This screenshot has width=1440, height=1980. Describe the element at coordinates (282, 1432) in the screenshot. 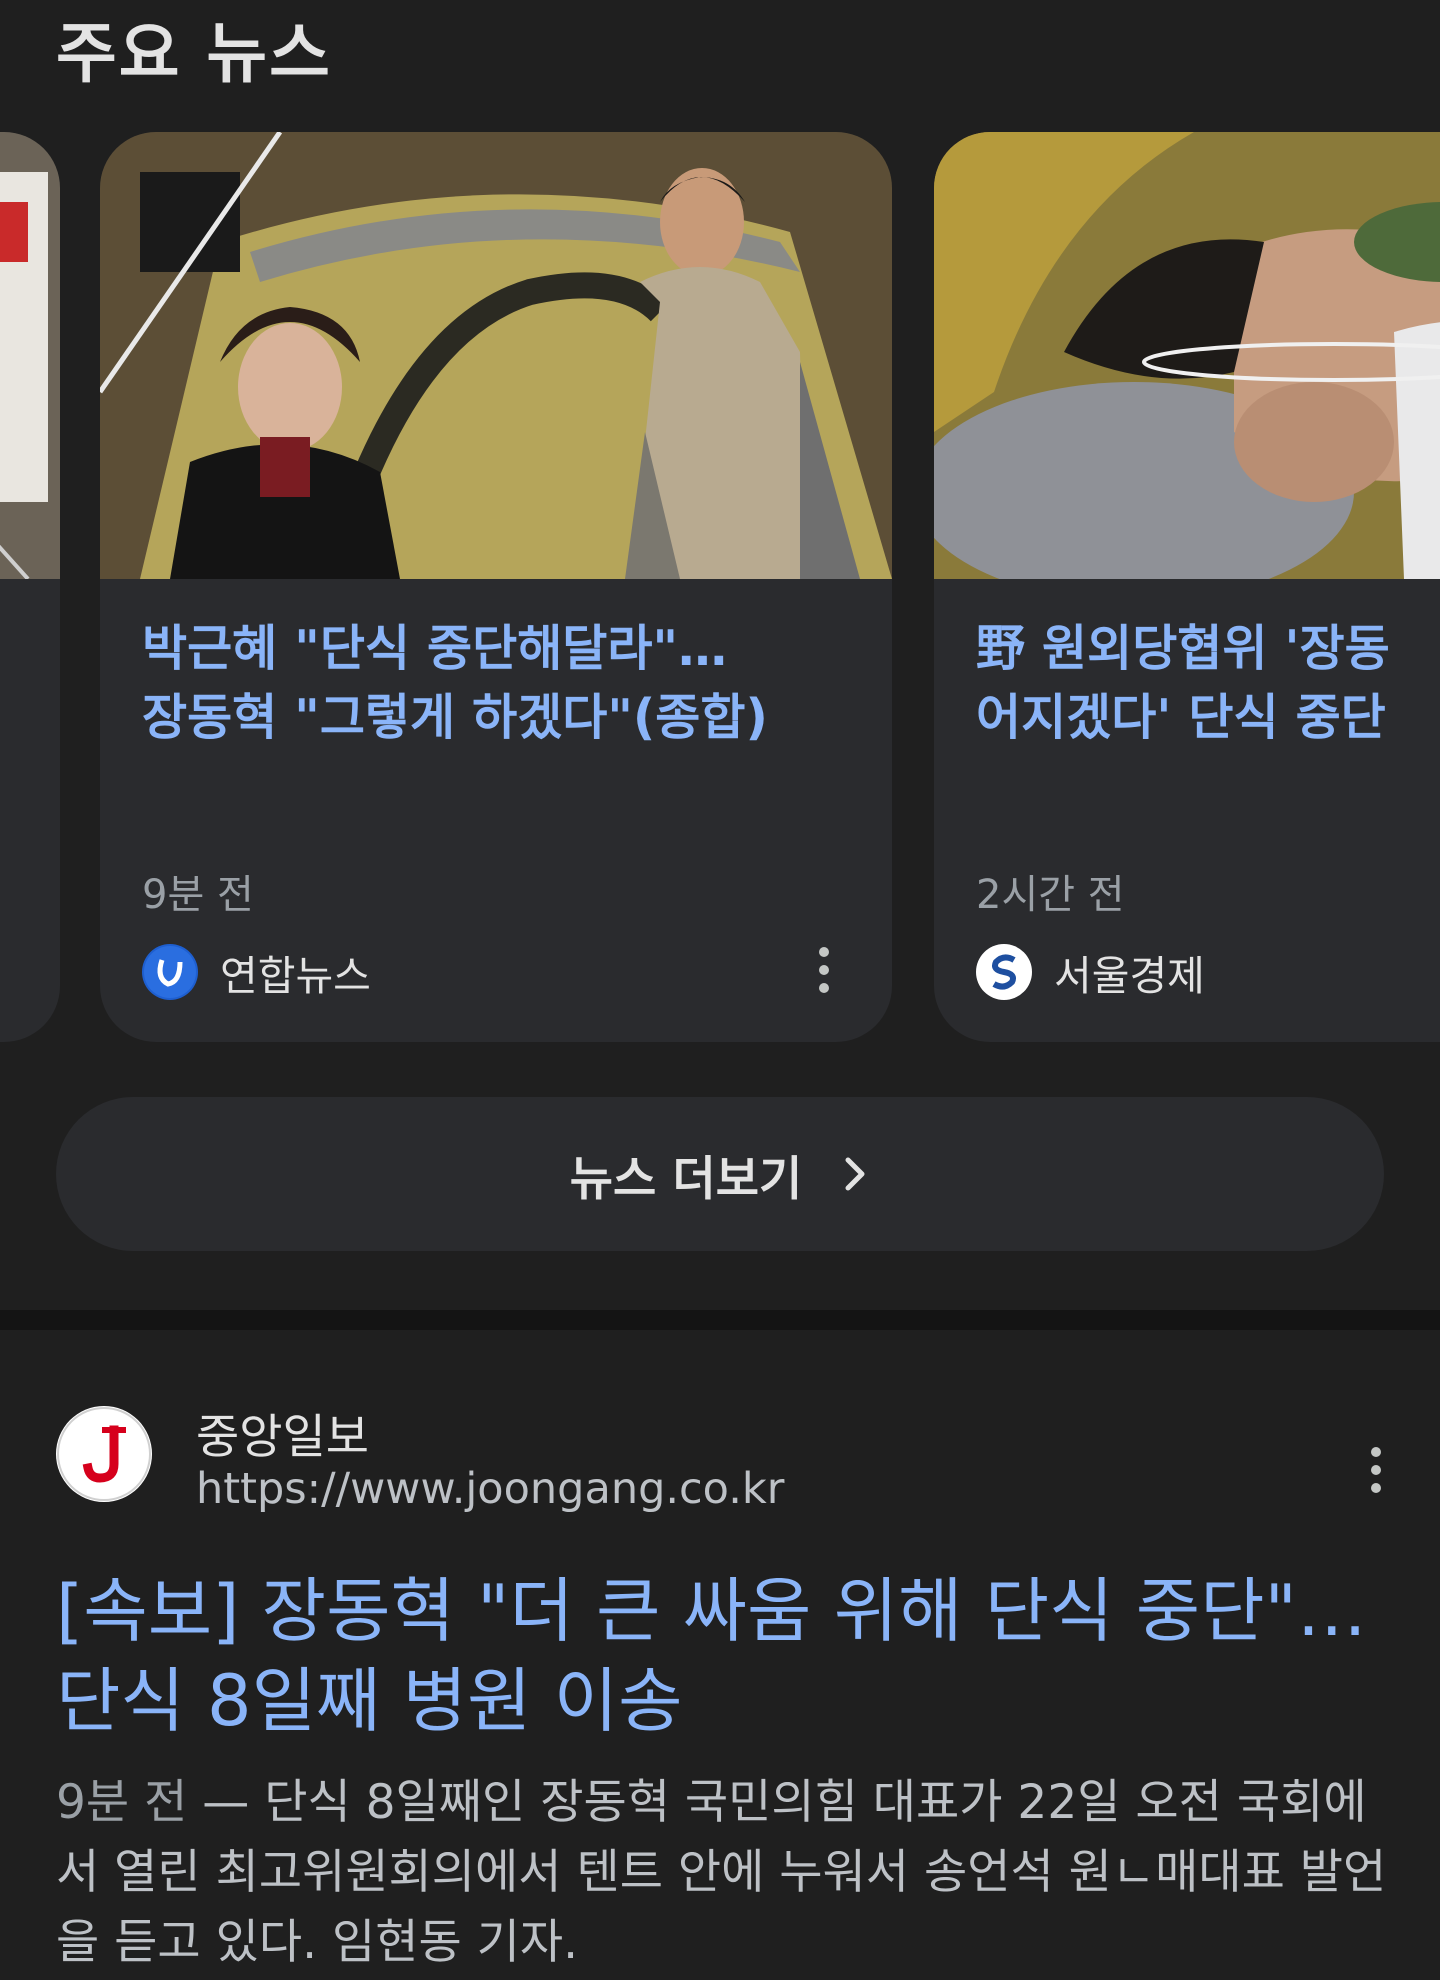

I see `result-site-name: 중앙일보` at that location.